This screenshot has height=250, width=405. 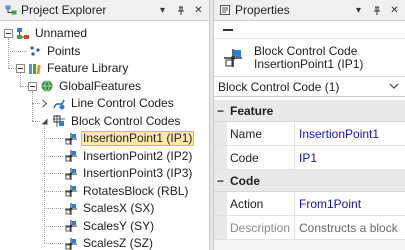 I want to click on collapse-arrow-icon, so click(x=44, y=121).